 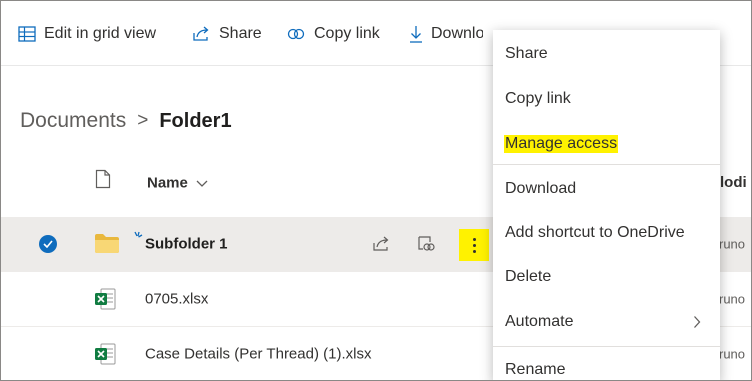 I want to click on modified-column-header: lodi, so click(x=733, y=182).